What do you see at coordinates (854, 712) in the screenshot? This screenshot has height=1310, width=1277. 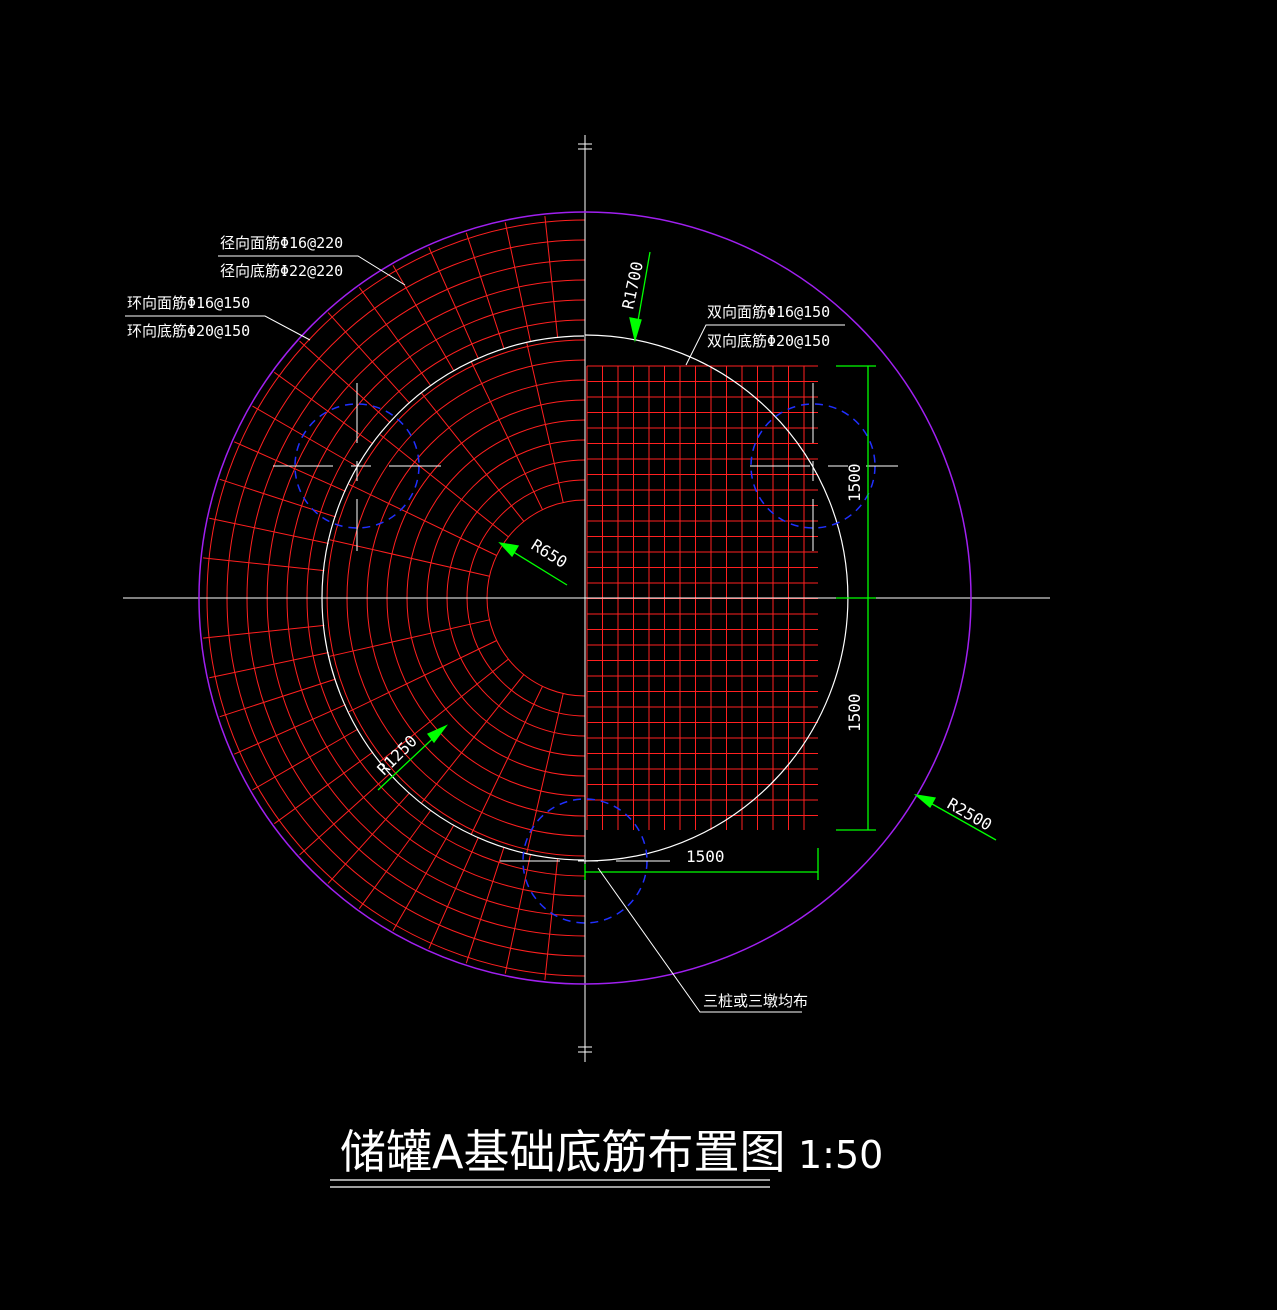 I see `dim-lower-vertical: 1500` at bounding box center [854, 712].